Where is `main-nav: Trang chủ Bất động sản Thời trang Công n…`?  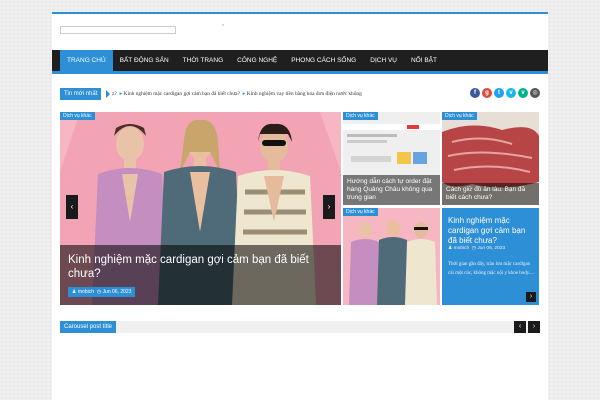 main-nav: Trang chủ Bất động sản Thời trang Công n… is located at coordinates (300, 62).